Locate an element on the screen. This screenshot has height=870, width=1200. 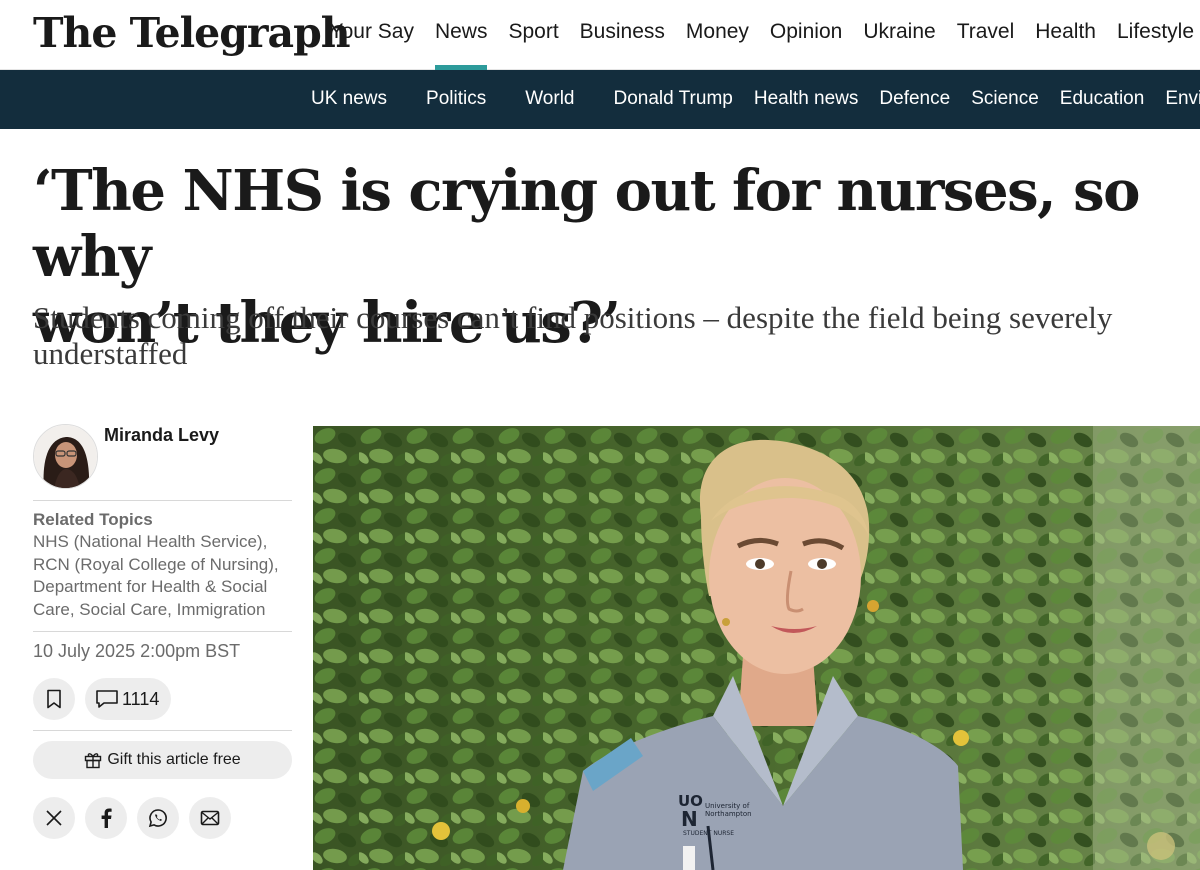
nav-item-money: Money is located at coordinates (717, 35).